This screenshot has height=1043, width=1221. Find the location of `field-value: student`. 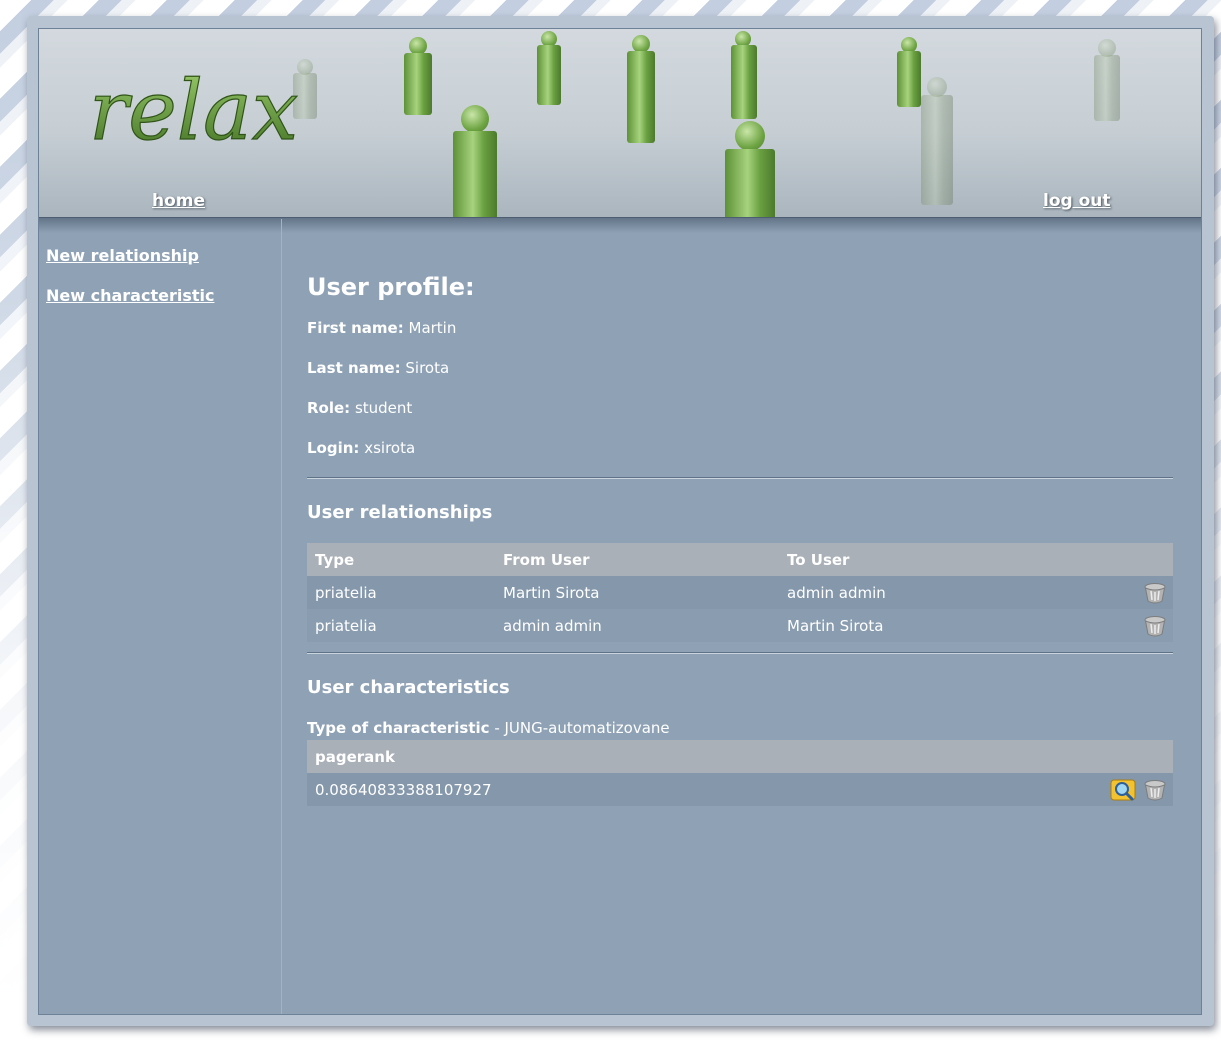

field-value: student is located at coordinates (383, 408).